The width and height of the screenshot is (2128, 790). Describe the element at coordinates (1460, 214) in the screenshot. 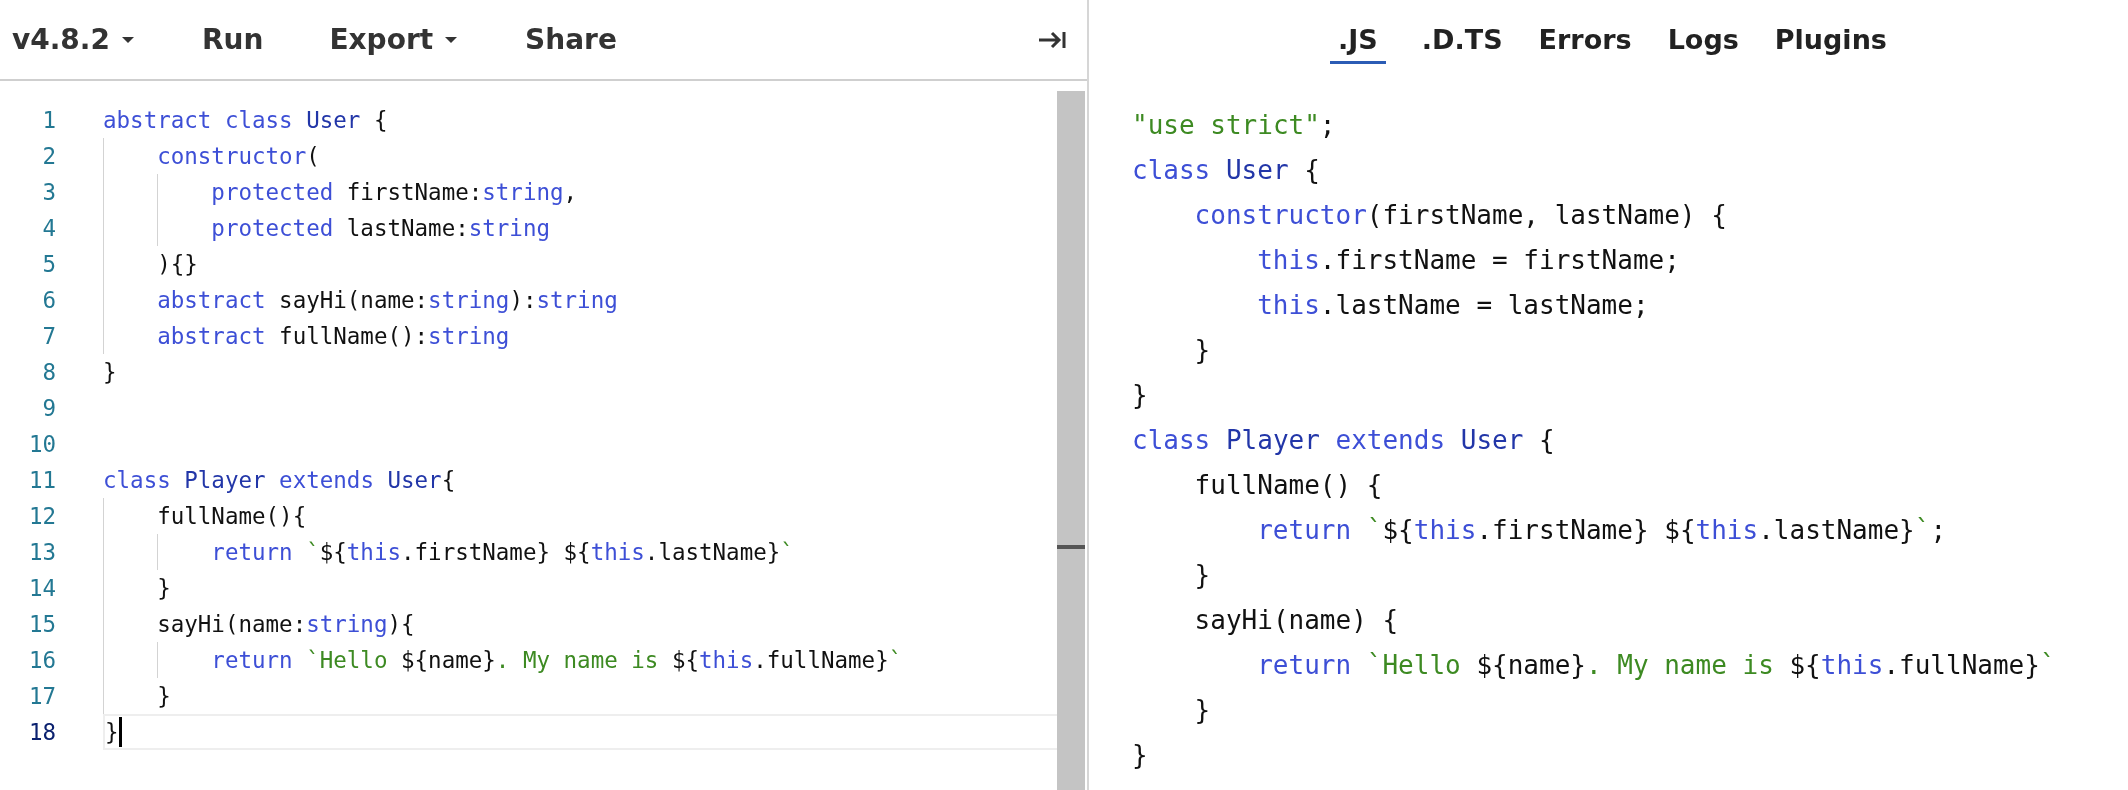

I see `code-line: constructor(firstName, lastName) {` at that location.